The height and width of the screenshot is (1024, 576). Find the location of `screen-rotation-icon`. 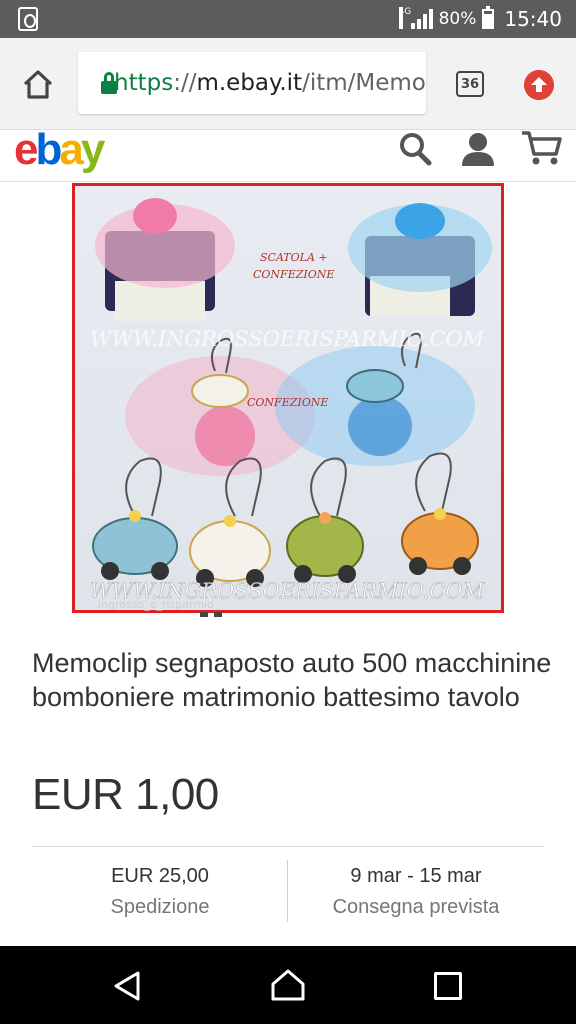

screen-rotation-icon is located at coordinates (28, 19).